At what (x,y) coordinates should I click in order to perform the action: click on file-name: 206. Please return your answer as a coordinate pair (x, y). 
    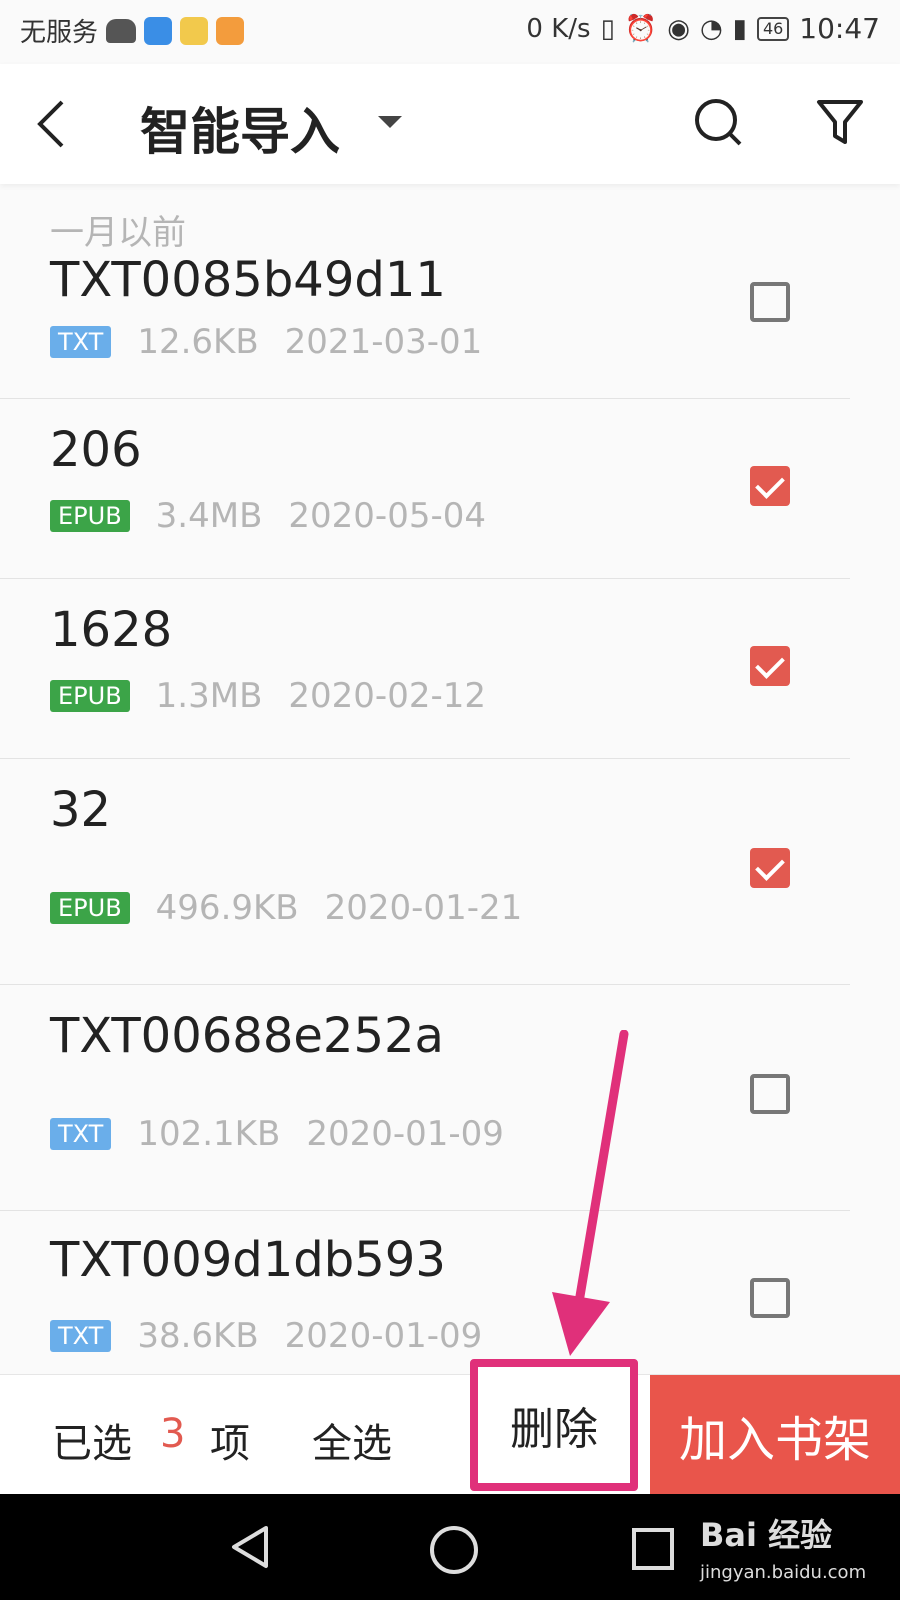
    Looking at the image, I should click on (96, 450).